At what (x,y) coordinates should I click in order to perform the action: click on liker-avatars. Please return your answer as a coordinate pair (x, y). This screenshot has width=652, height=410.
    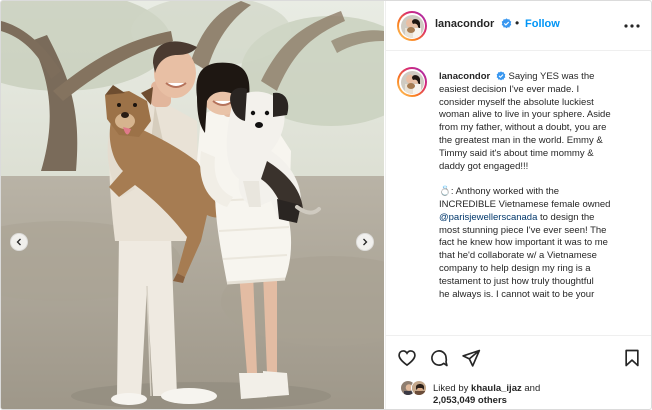
    Looking at the image, I should click on (415, 388).